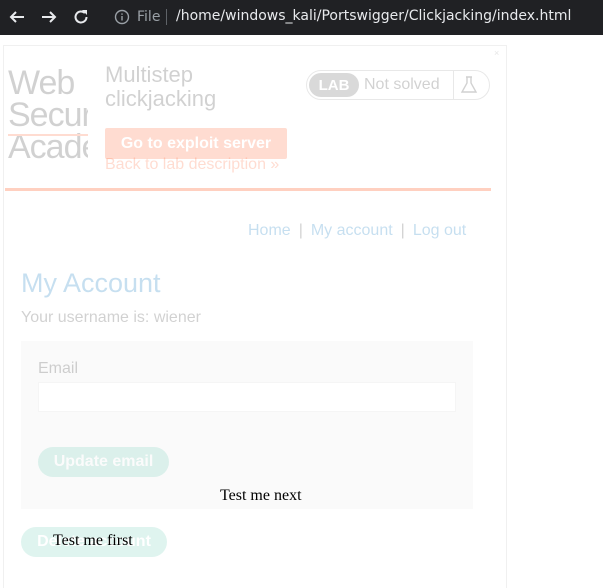 This screenshot has height=588, width=603. What do you see at coordinates (497, 53) in the screenshot?
I see `close-icon: ×` at bounding box center [497, 53].